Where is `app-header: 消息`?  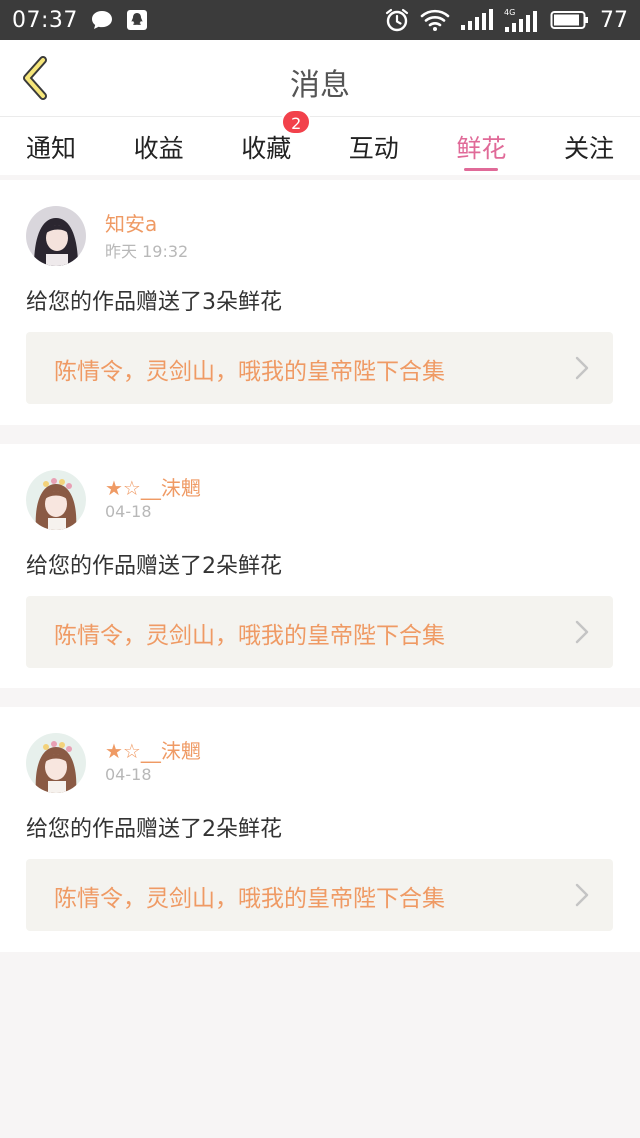 app-header: 消息 is located at coordinates (320, 78).